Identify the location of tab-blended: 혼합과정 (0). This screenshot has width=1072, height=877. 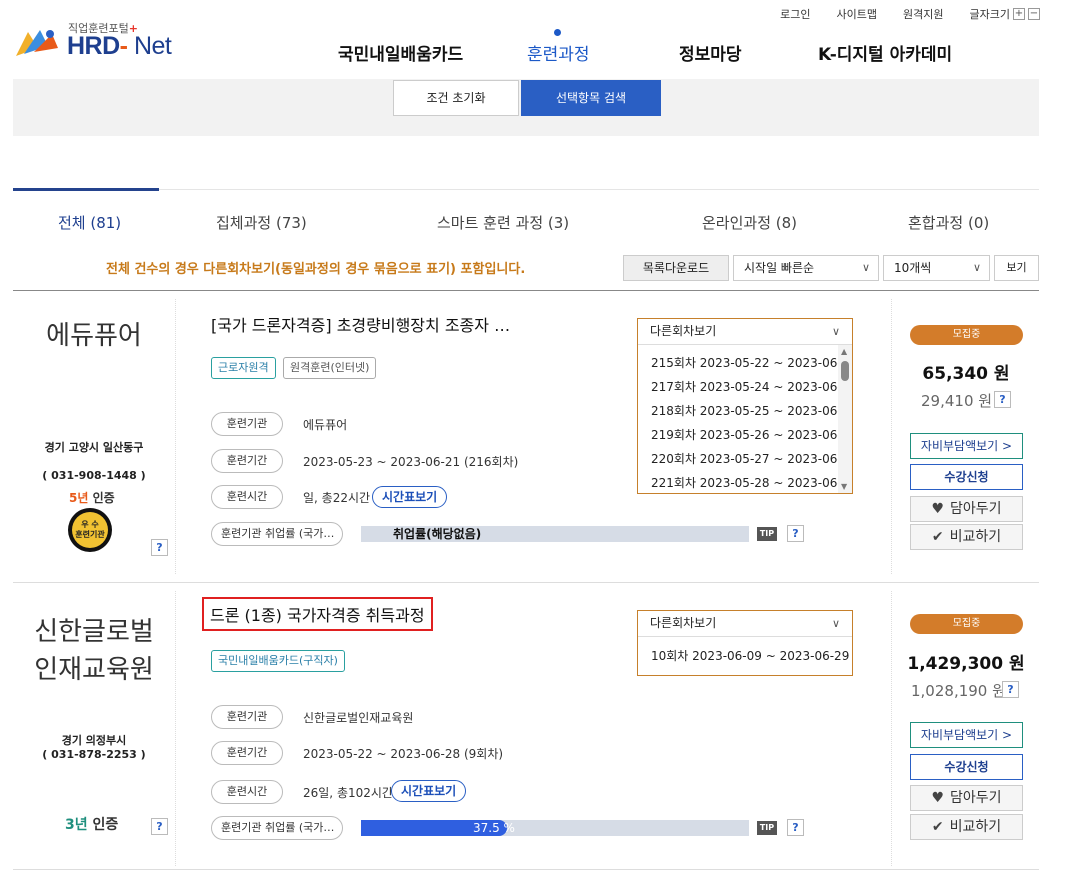
(948, 222).